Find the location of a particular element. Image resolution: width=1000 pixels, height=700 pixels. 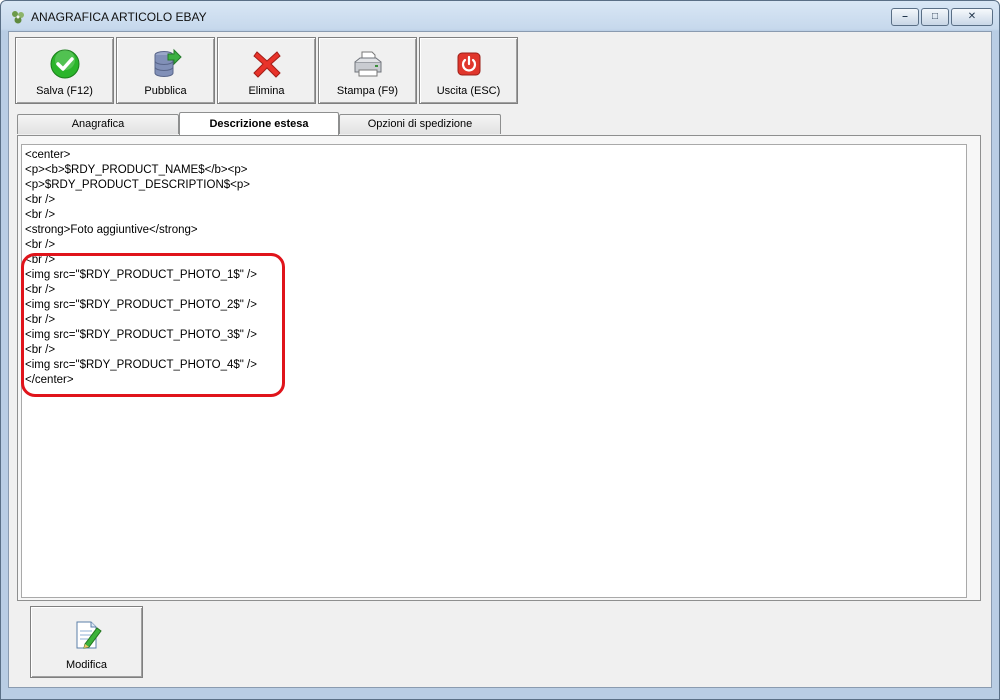

publish-label: Pubblica is located at coordinates (165, 91).